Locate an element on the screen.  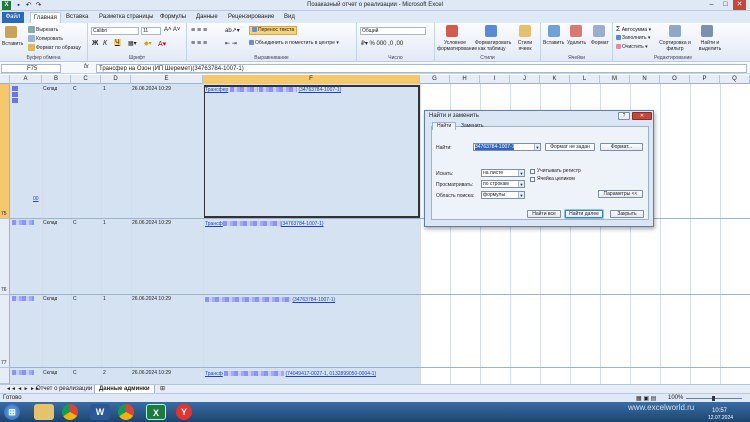
tab-formulas: Формулы is located at coordinates (173, 17).